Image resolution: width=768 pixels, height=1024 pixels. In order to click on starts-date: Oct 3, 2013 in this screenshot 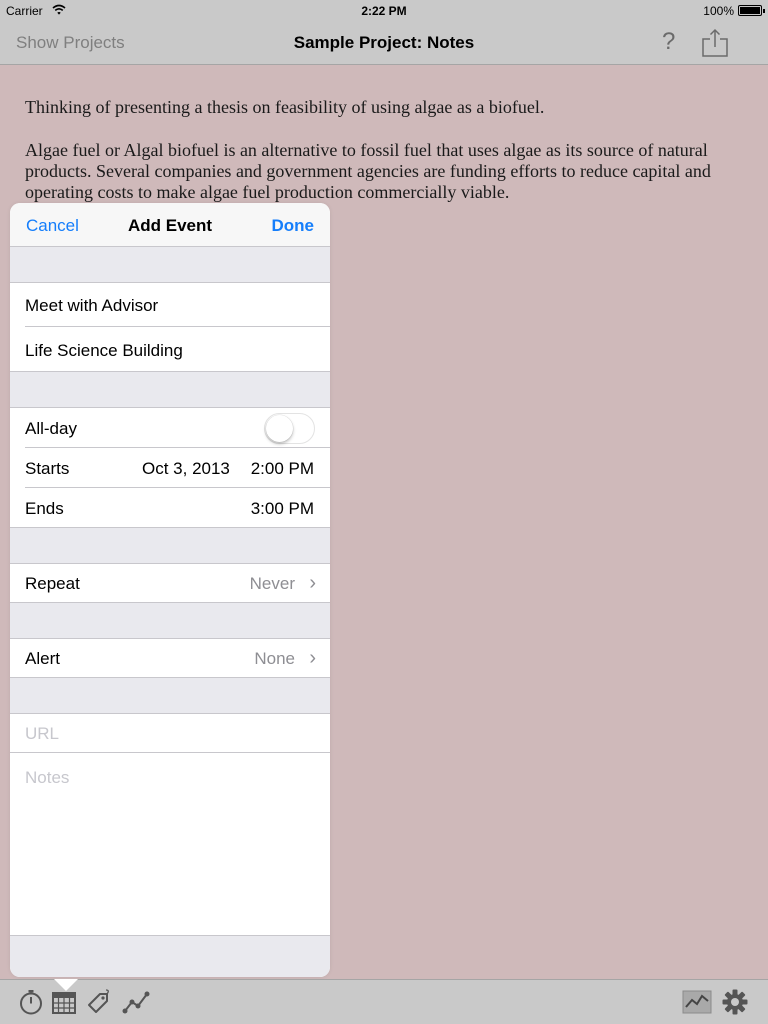, I will do `click(186, 468)`.